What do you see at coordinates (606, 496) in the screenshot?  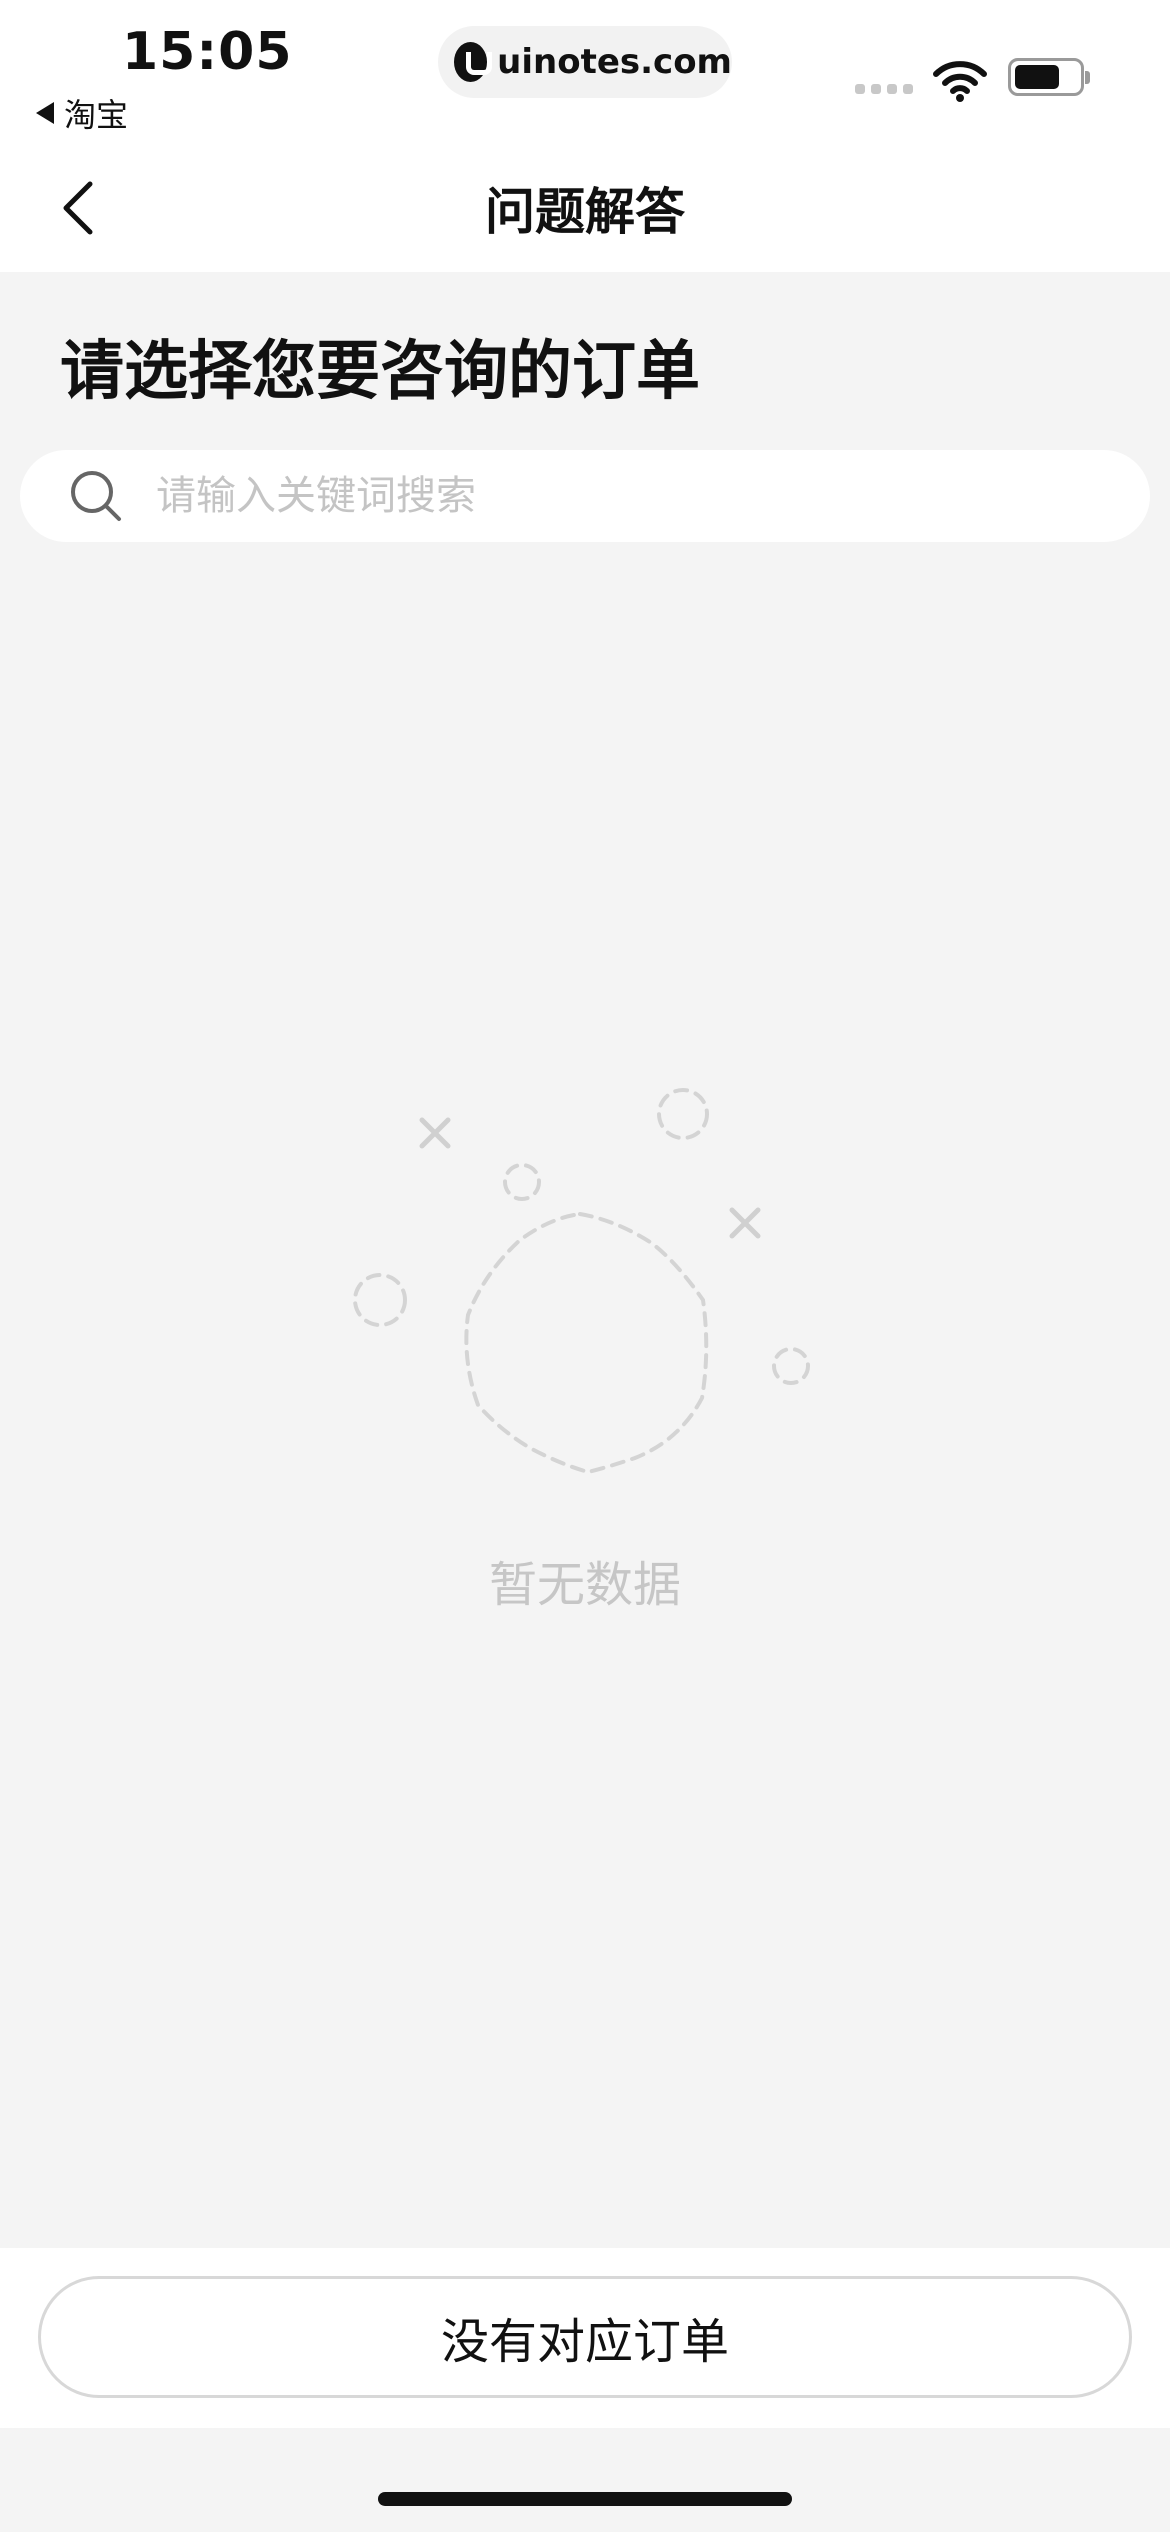 I see `search-input` at bounding box center [606, 496].